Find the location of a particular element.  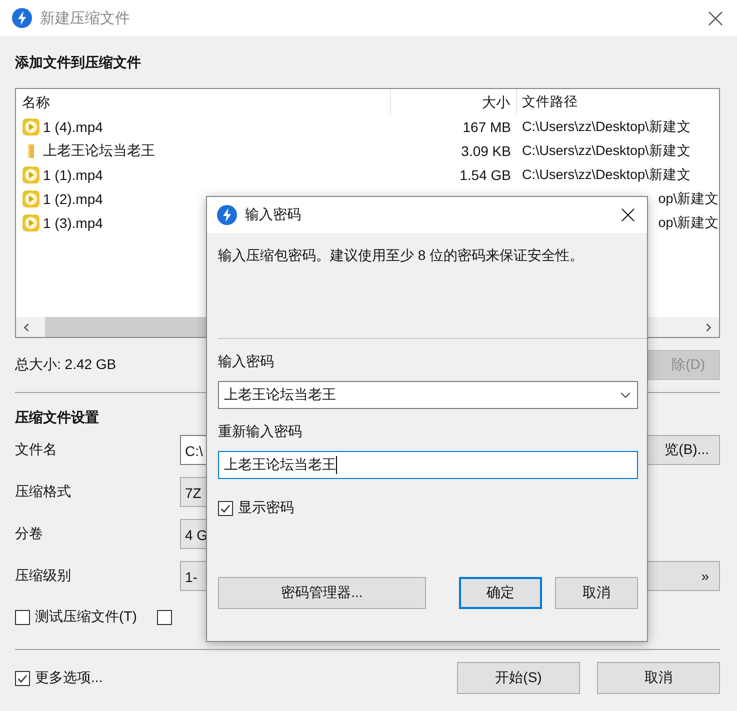

section-title: 添加文件到压缩文件 is located at coordinates (78, 63).